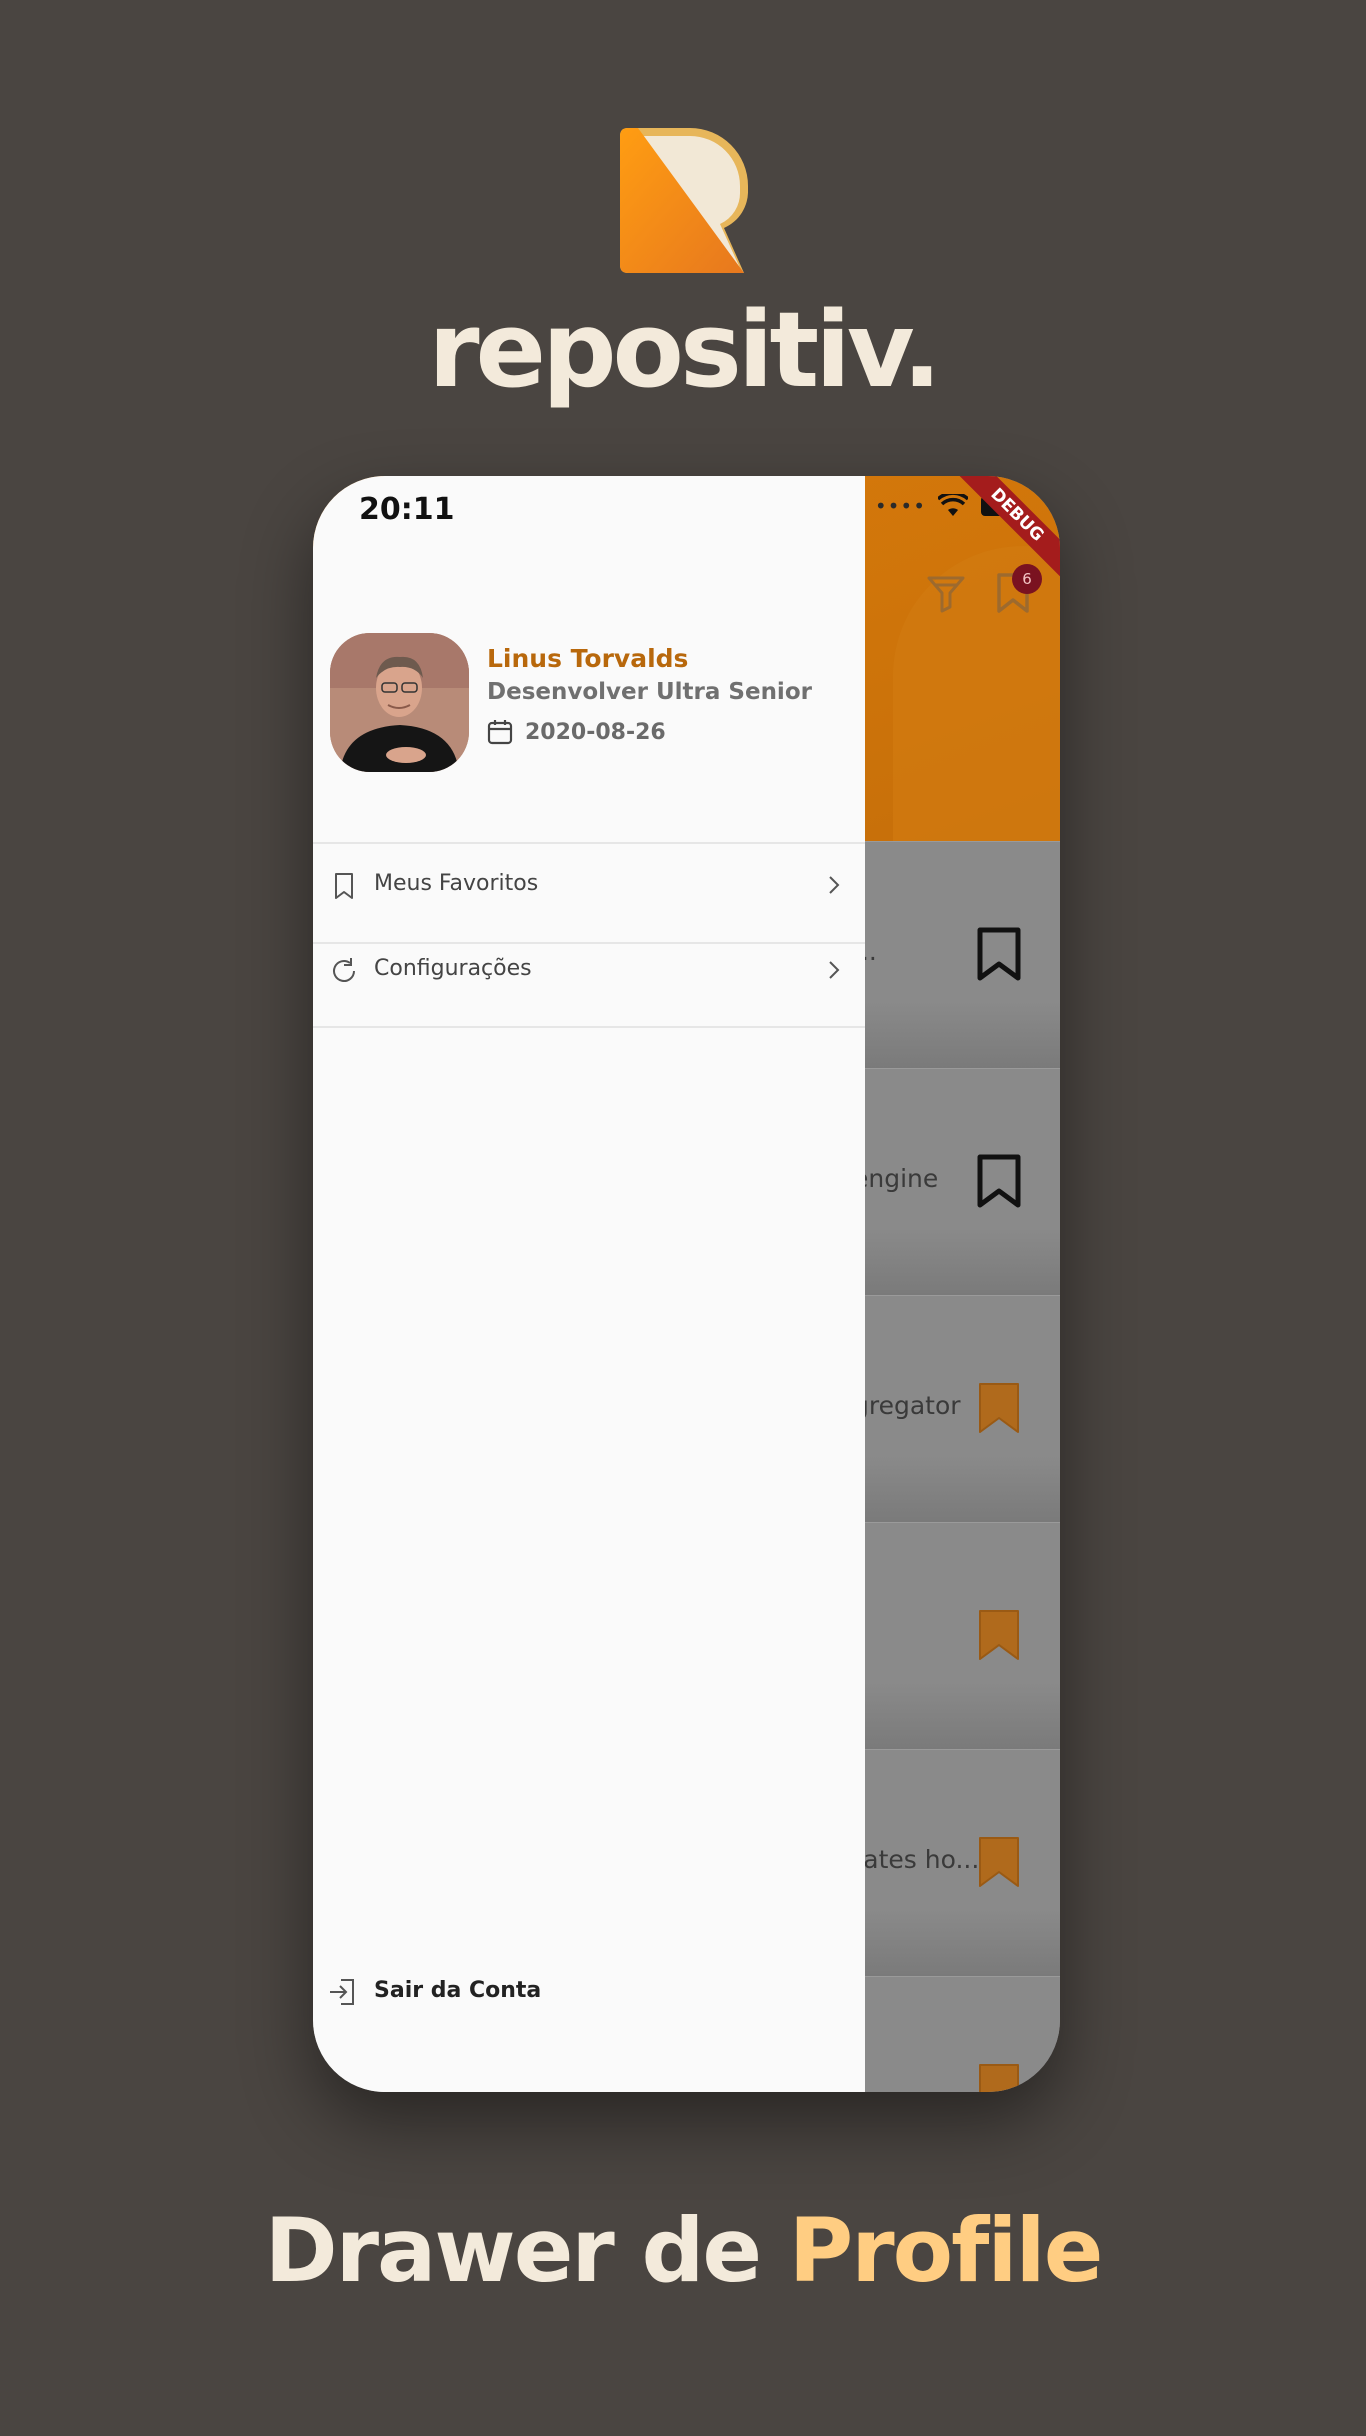 The image size is (1366, 2436). What do you see at coordinates (946, 593) in the screenshot?
I see `filter-icon` at bounding box center [946, 593].